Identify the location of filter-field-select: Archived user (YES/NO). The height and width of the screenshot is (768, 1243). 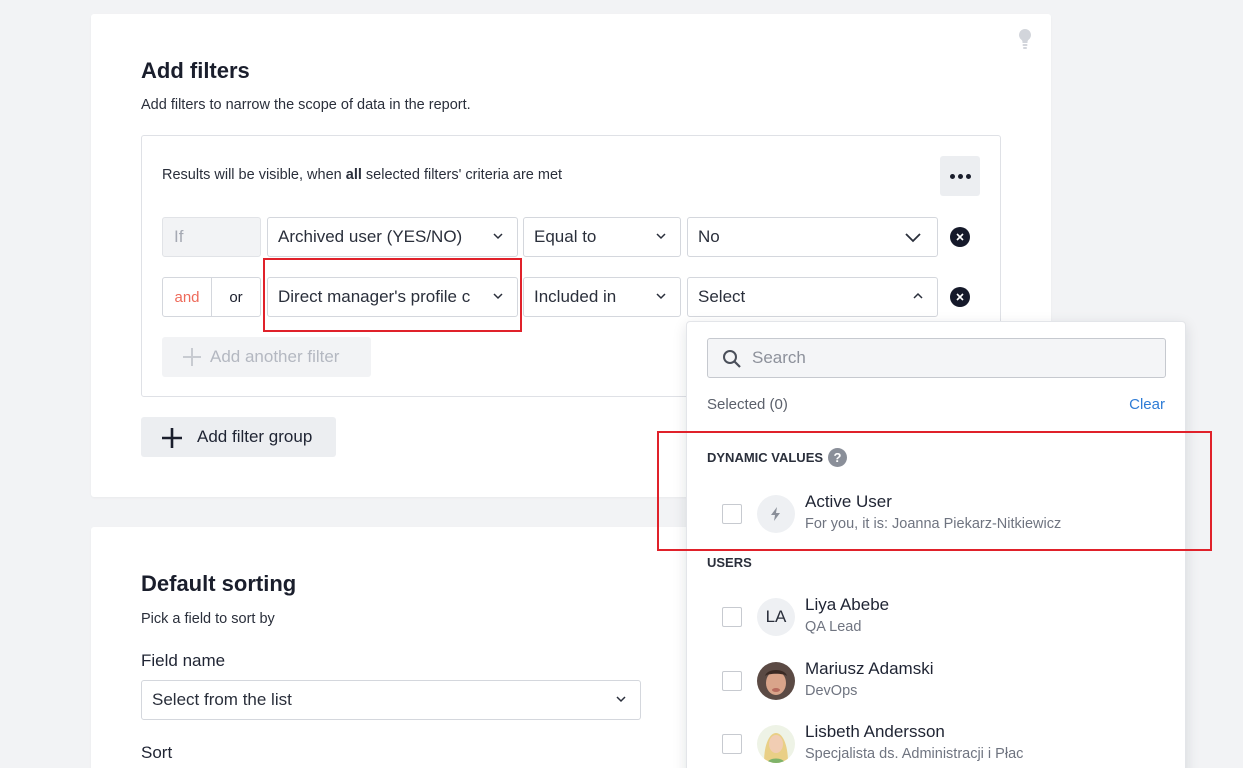
(392, 237).